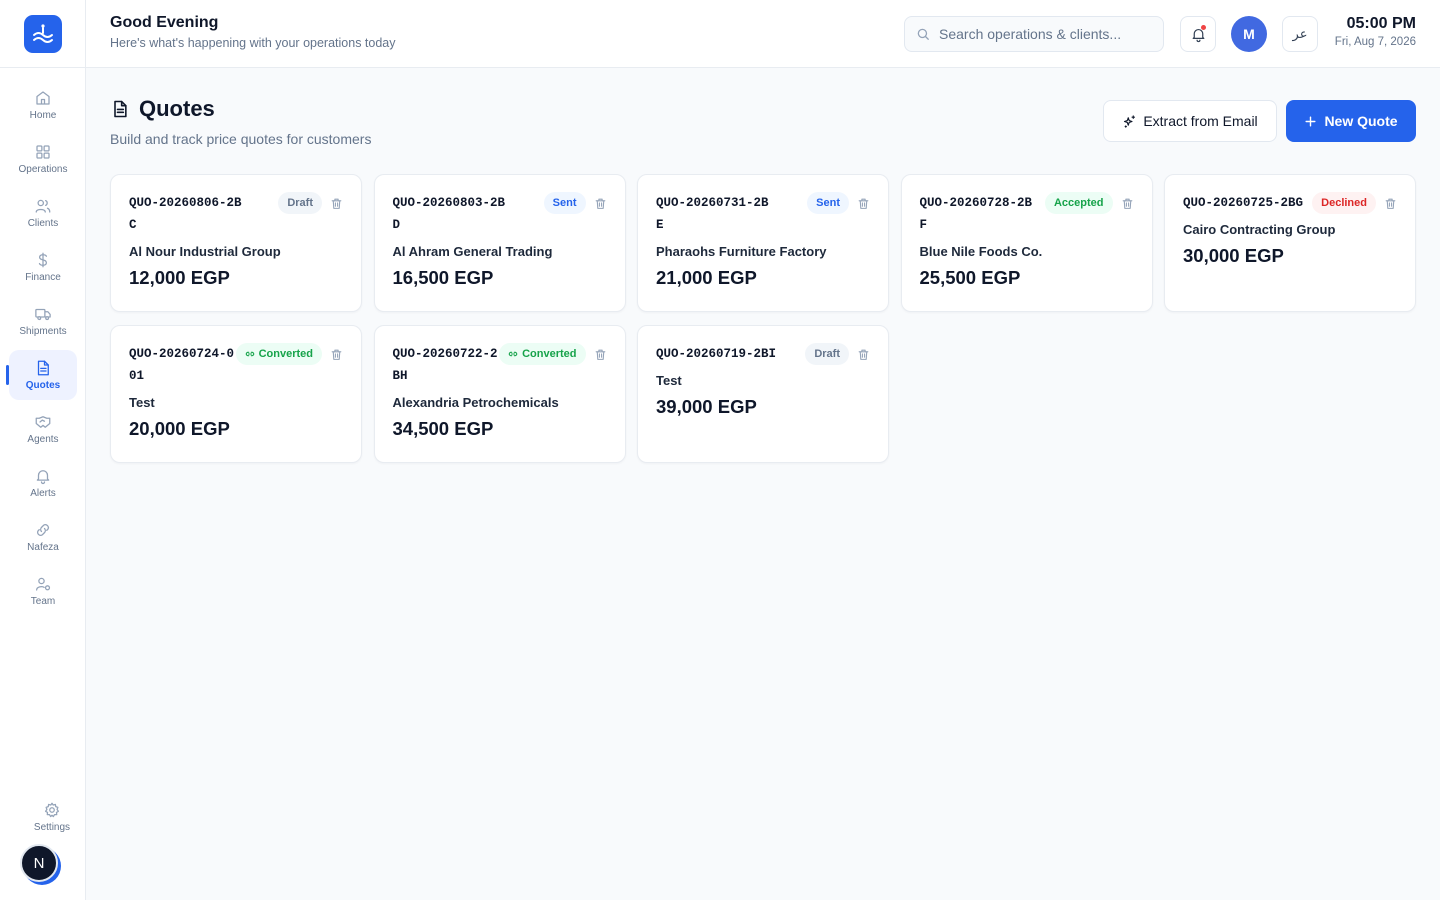 This screenshot has height=900, width=1440. I want to click on sidebar-item-clients: Clients, so click(43, 213).